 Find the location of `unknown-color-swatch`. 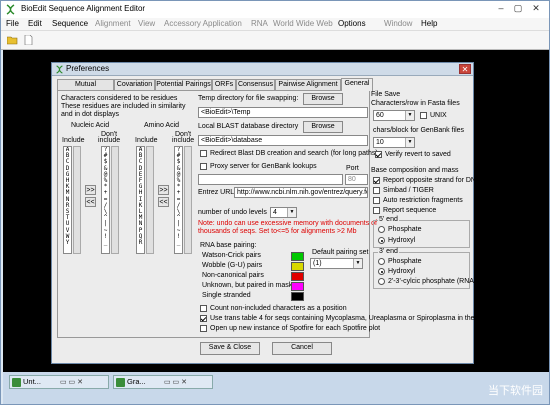

unknown-color-swatch is located at coordinates (297, 286).